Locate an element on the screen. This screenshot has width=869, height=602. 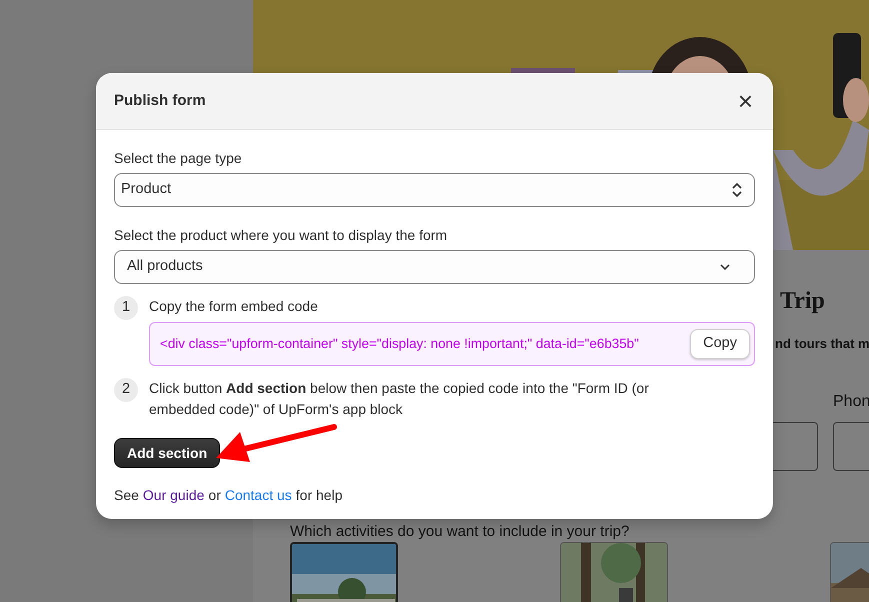
help-text: See is located at coordinates (126, 495).